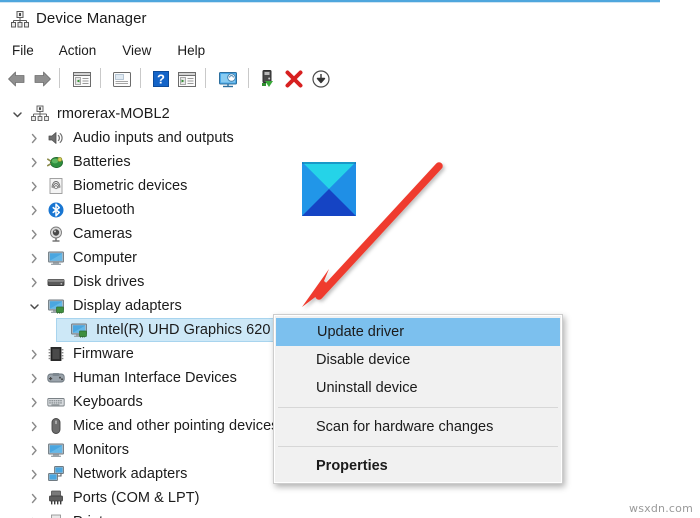 The width and height of the screenshot is (700, 518). I want to click on context-menu-item-scan-for-hardware-changes: Scan for hardware changes, so click(418, 427).